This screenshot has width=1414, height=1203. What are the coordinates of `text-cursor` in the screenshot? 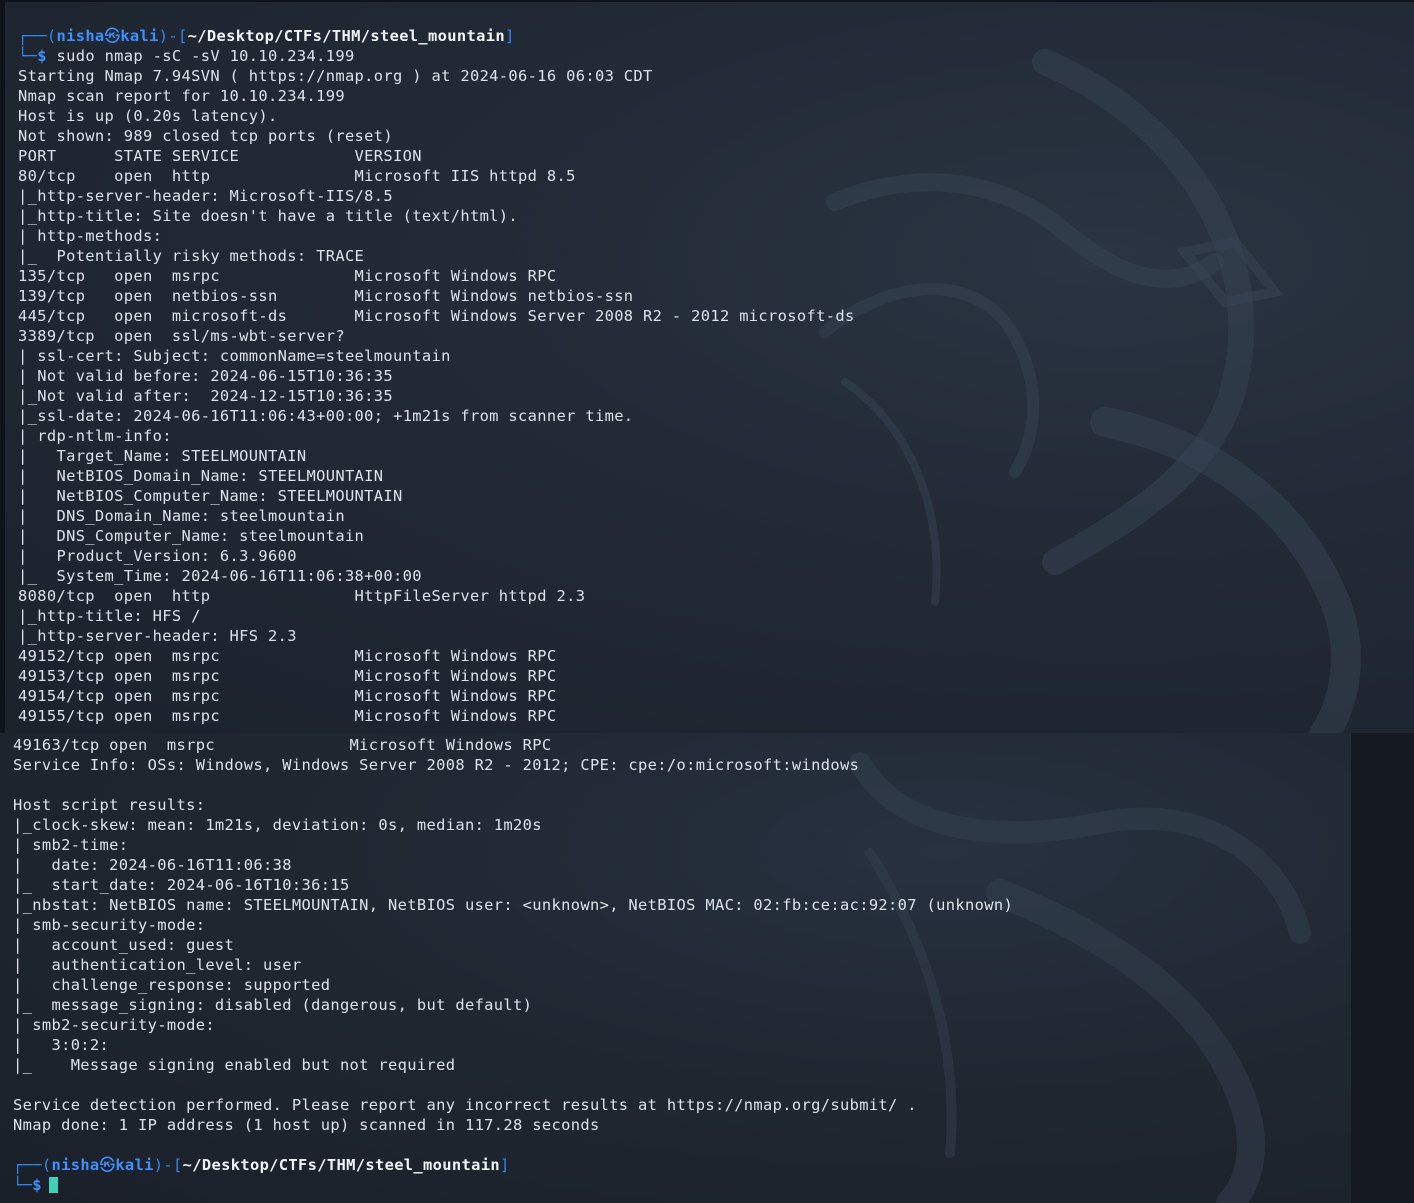 It's located at (53, 1185).